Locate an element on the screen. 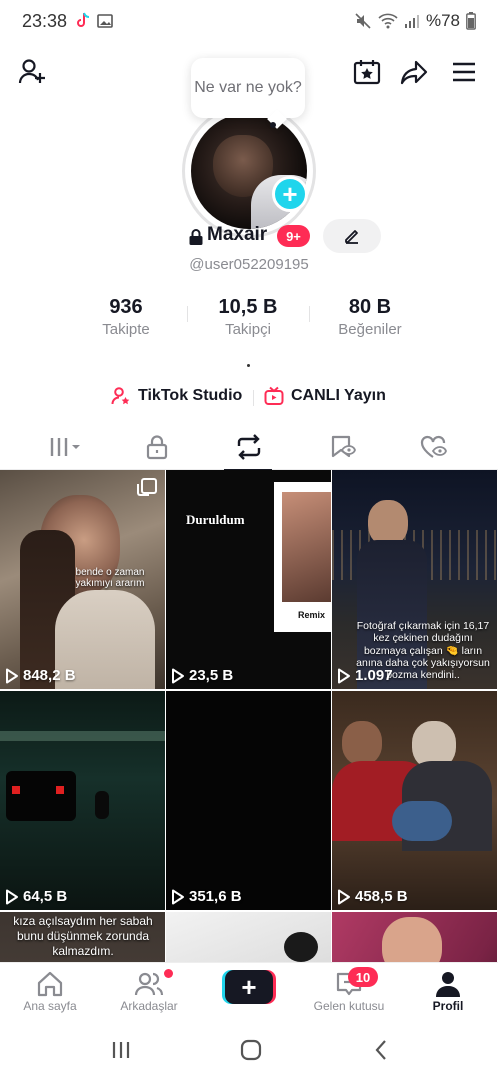 This screenshot has height=1080, width=498. view-count: 351,6 B is located at coordinates (206, 896).